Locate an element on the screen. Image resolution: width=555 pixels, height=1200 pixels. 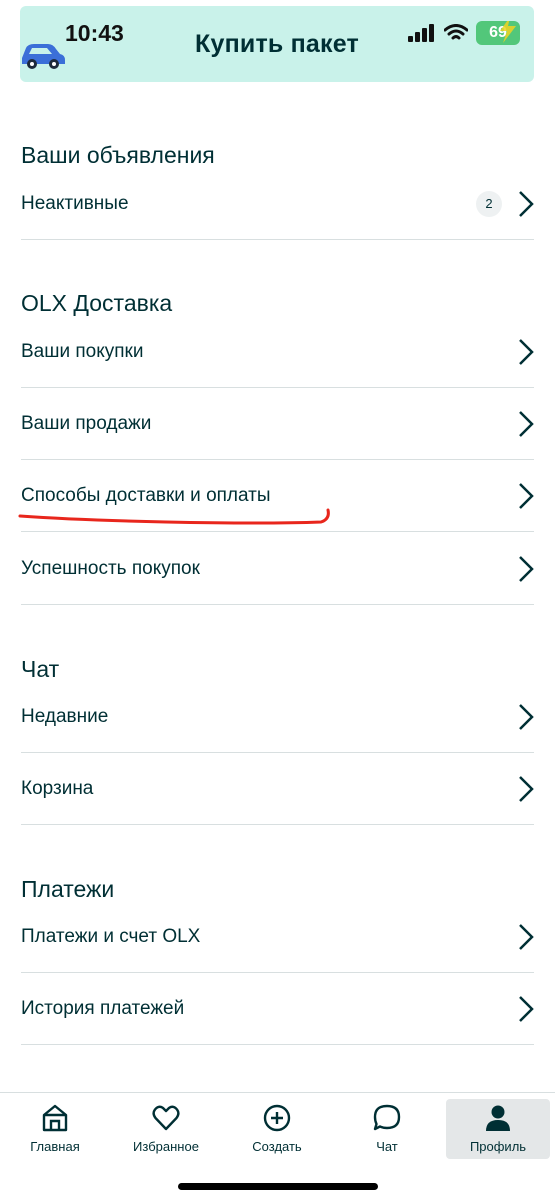
tab-profile: Профиль is located at coordinates (498, 1129).